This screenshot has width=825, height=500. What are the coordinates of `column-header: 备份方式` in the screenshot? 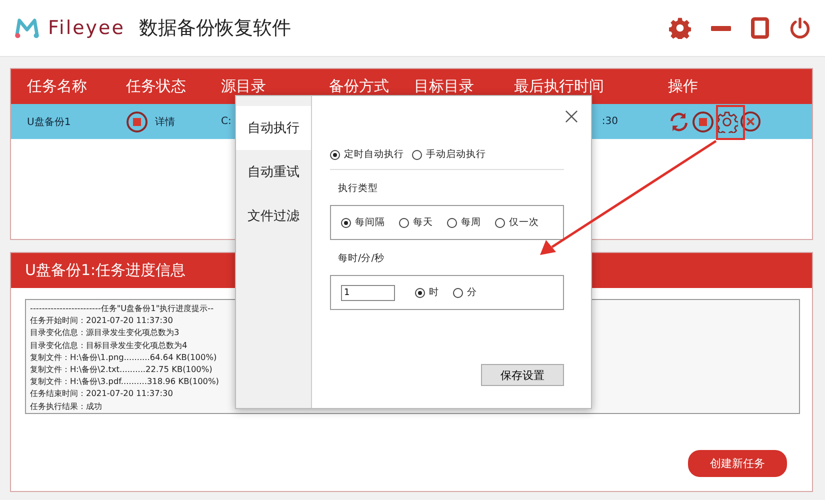 It's located at (359, 86).